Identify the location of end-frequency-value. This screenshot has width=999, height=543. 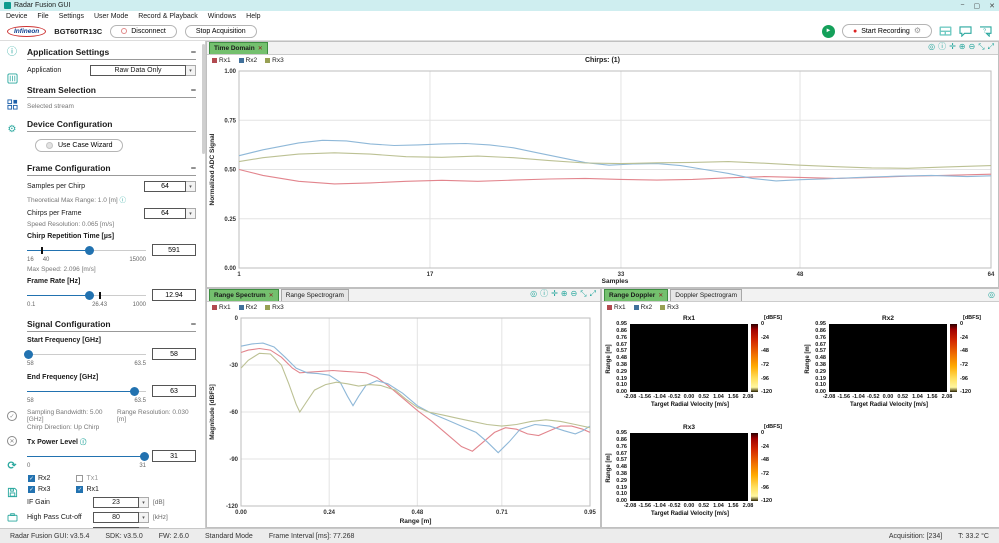
(174, 391).